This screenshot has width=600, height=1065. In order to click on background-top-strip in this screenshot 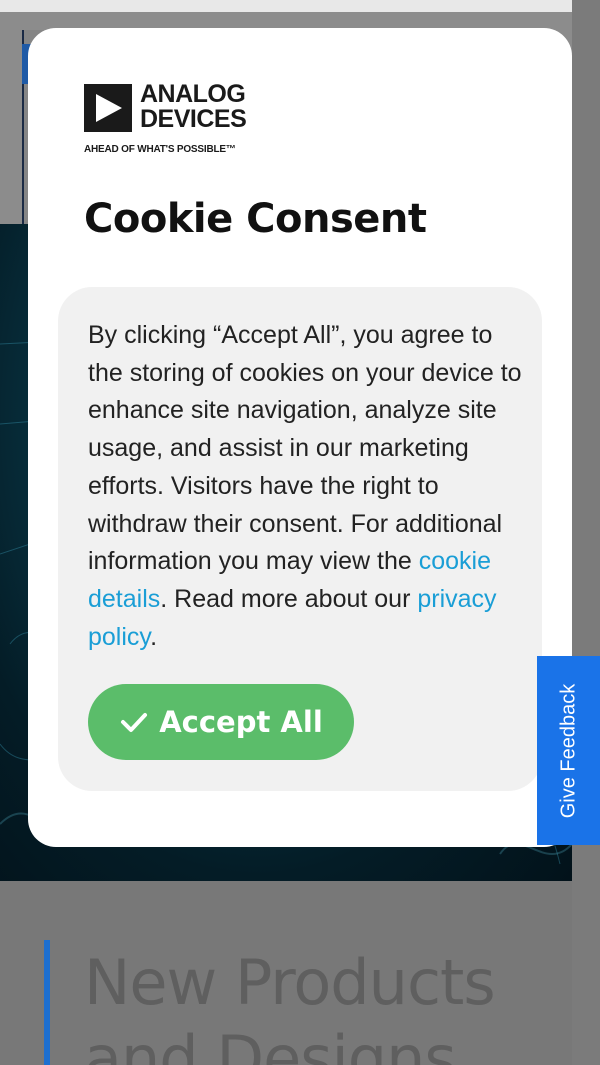, I will do `click(286, 6)`.